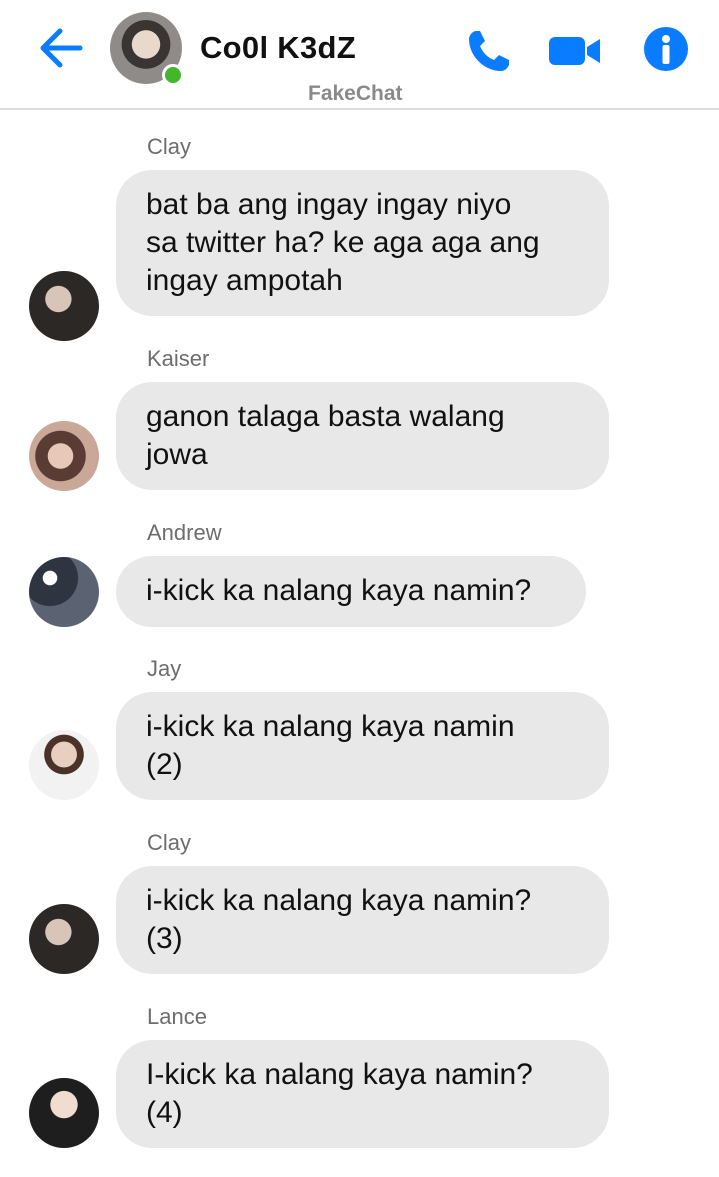 This screenshot has width=719, height=1177. Describe the element at coordinates (359, 55) in the screenshot. I see `chat-header: Co0l K3dZ FakeChat` at that location.